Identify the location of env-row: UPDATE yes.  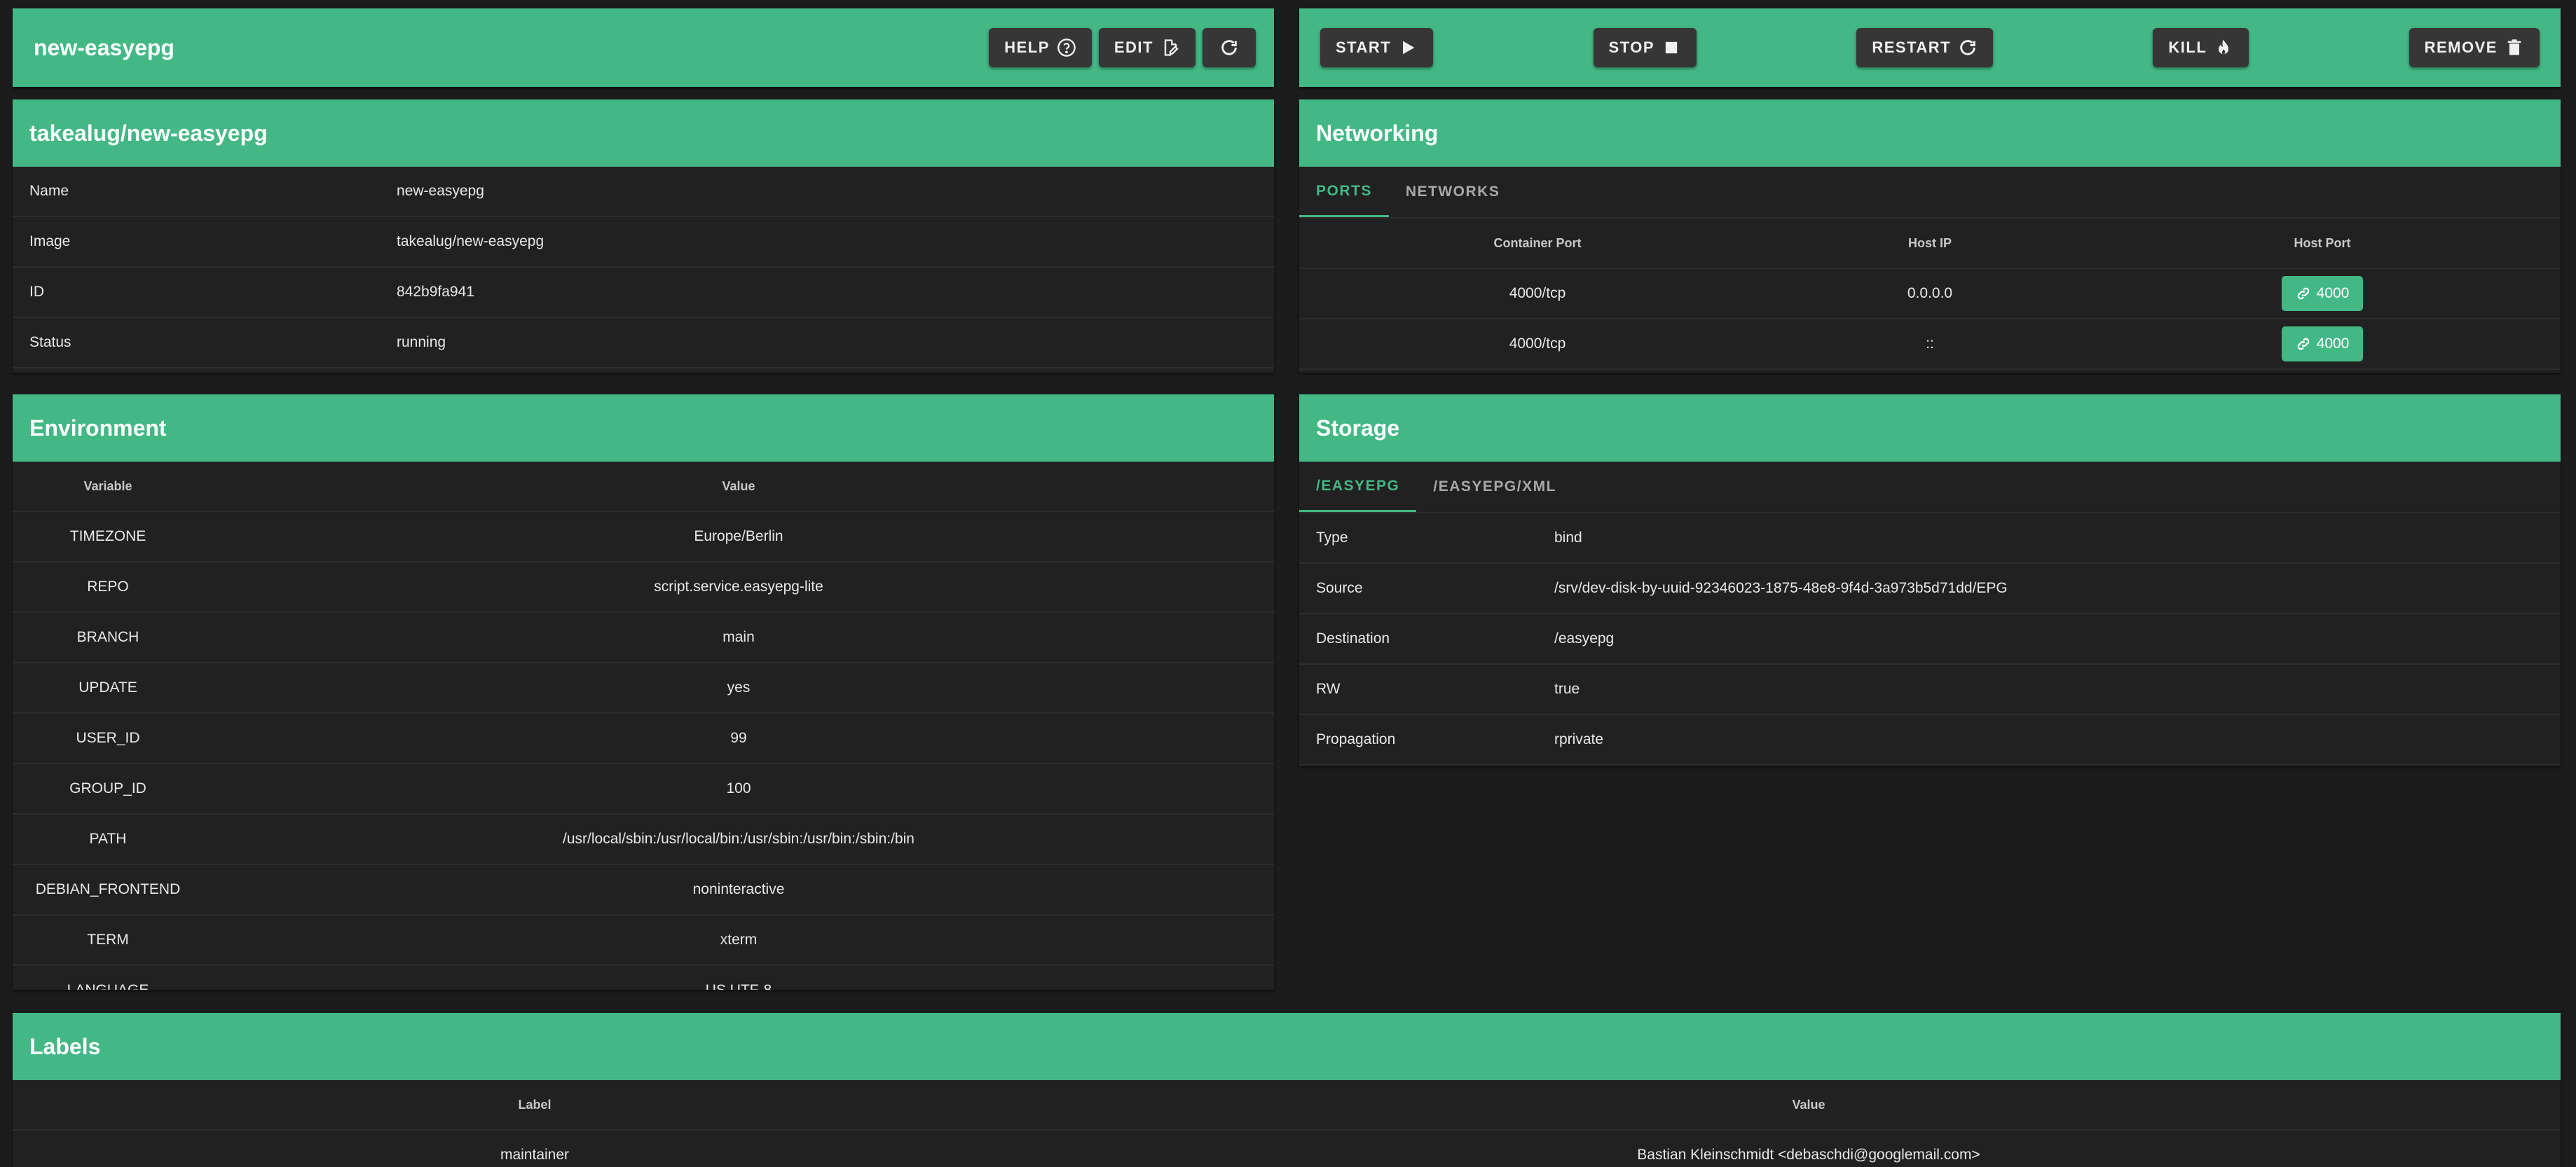
(644, 689).